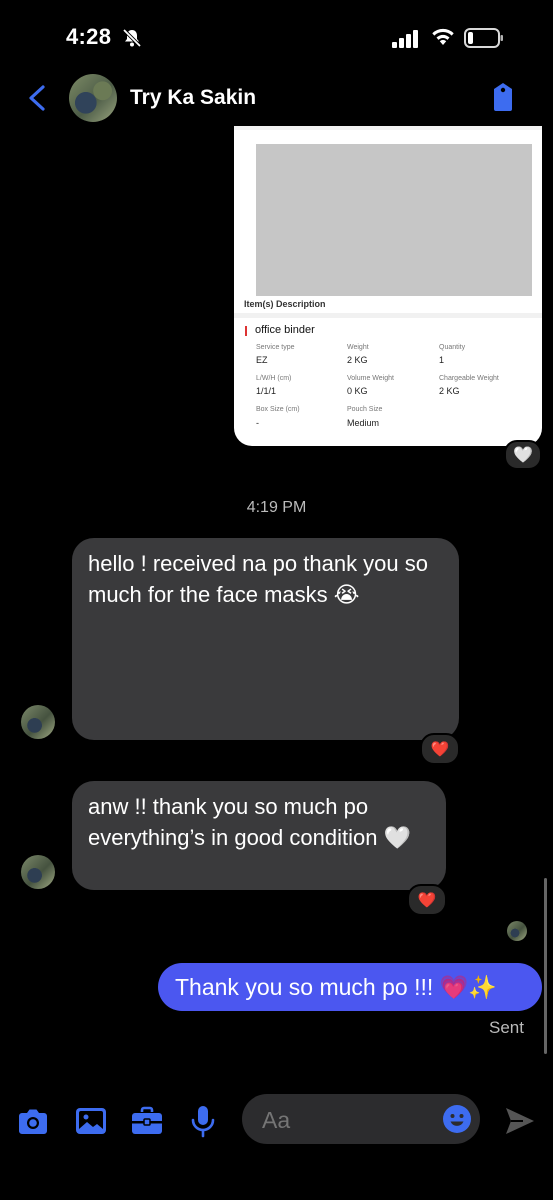 Image resolution: width=553 pixels, height=1200 pixels. Describe the element at coordinates (545, 966) in the screenshot. I see `scrollbar` at that location.